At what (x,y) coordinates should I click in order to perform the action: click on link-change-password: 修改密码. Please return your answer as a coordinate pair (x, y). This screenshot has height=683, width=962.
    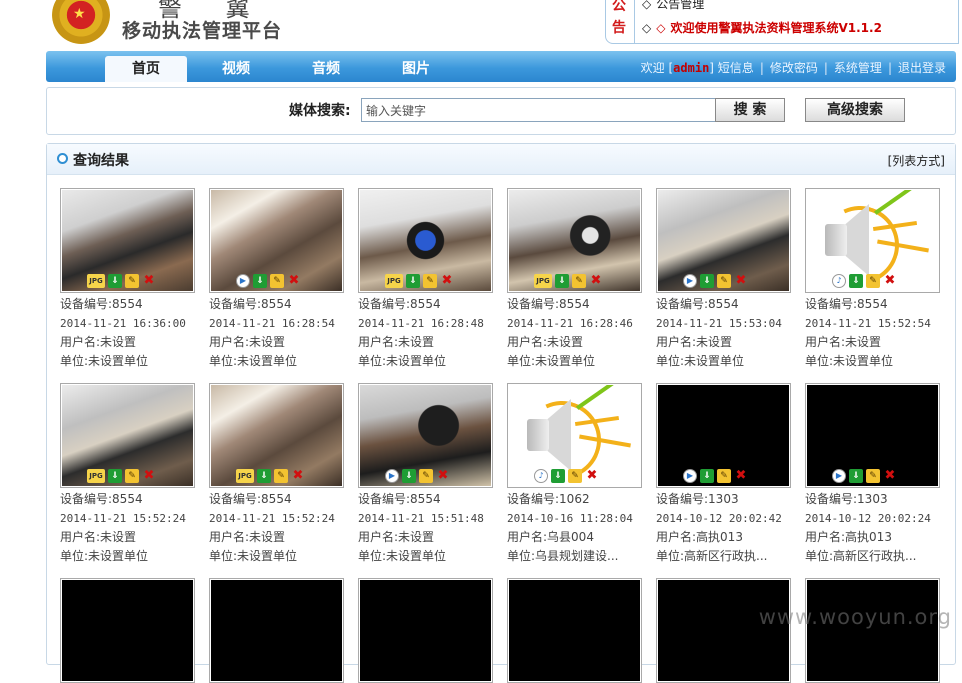
    Looking at the image, I should click on (794, 68).